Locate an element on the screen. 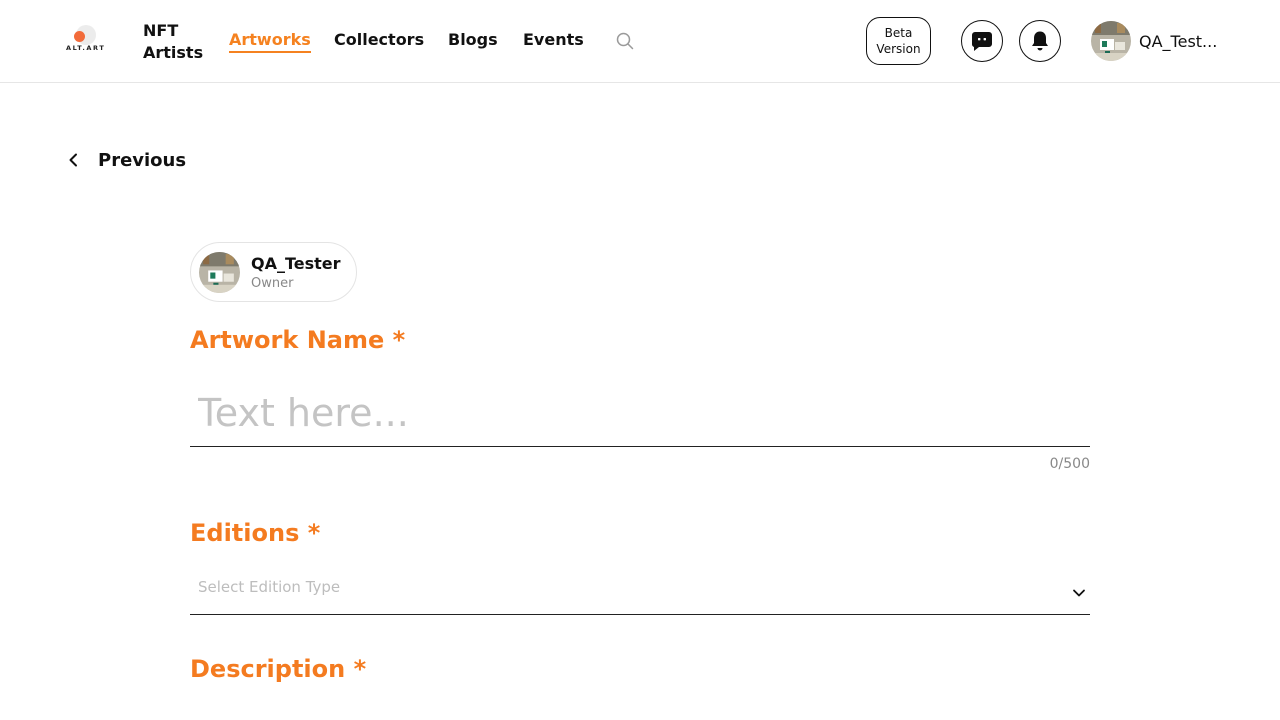 The image size is (1280, 720). nav-nft-artists: NFT Artists is located at coordinates (178, 42).